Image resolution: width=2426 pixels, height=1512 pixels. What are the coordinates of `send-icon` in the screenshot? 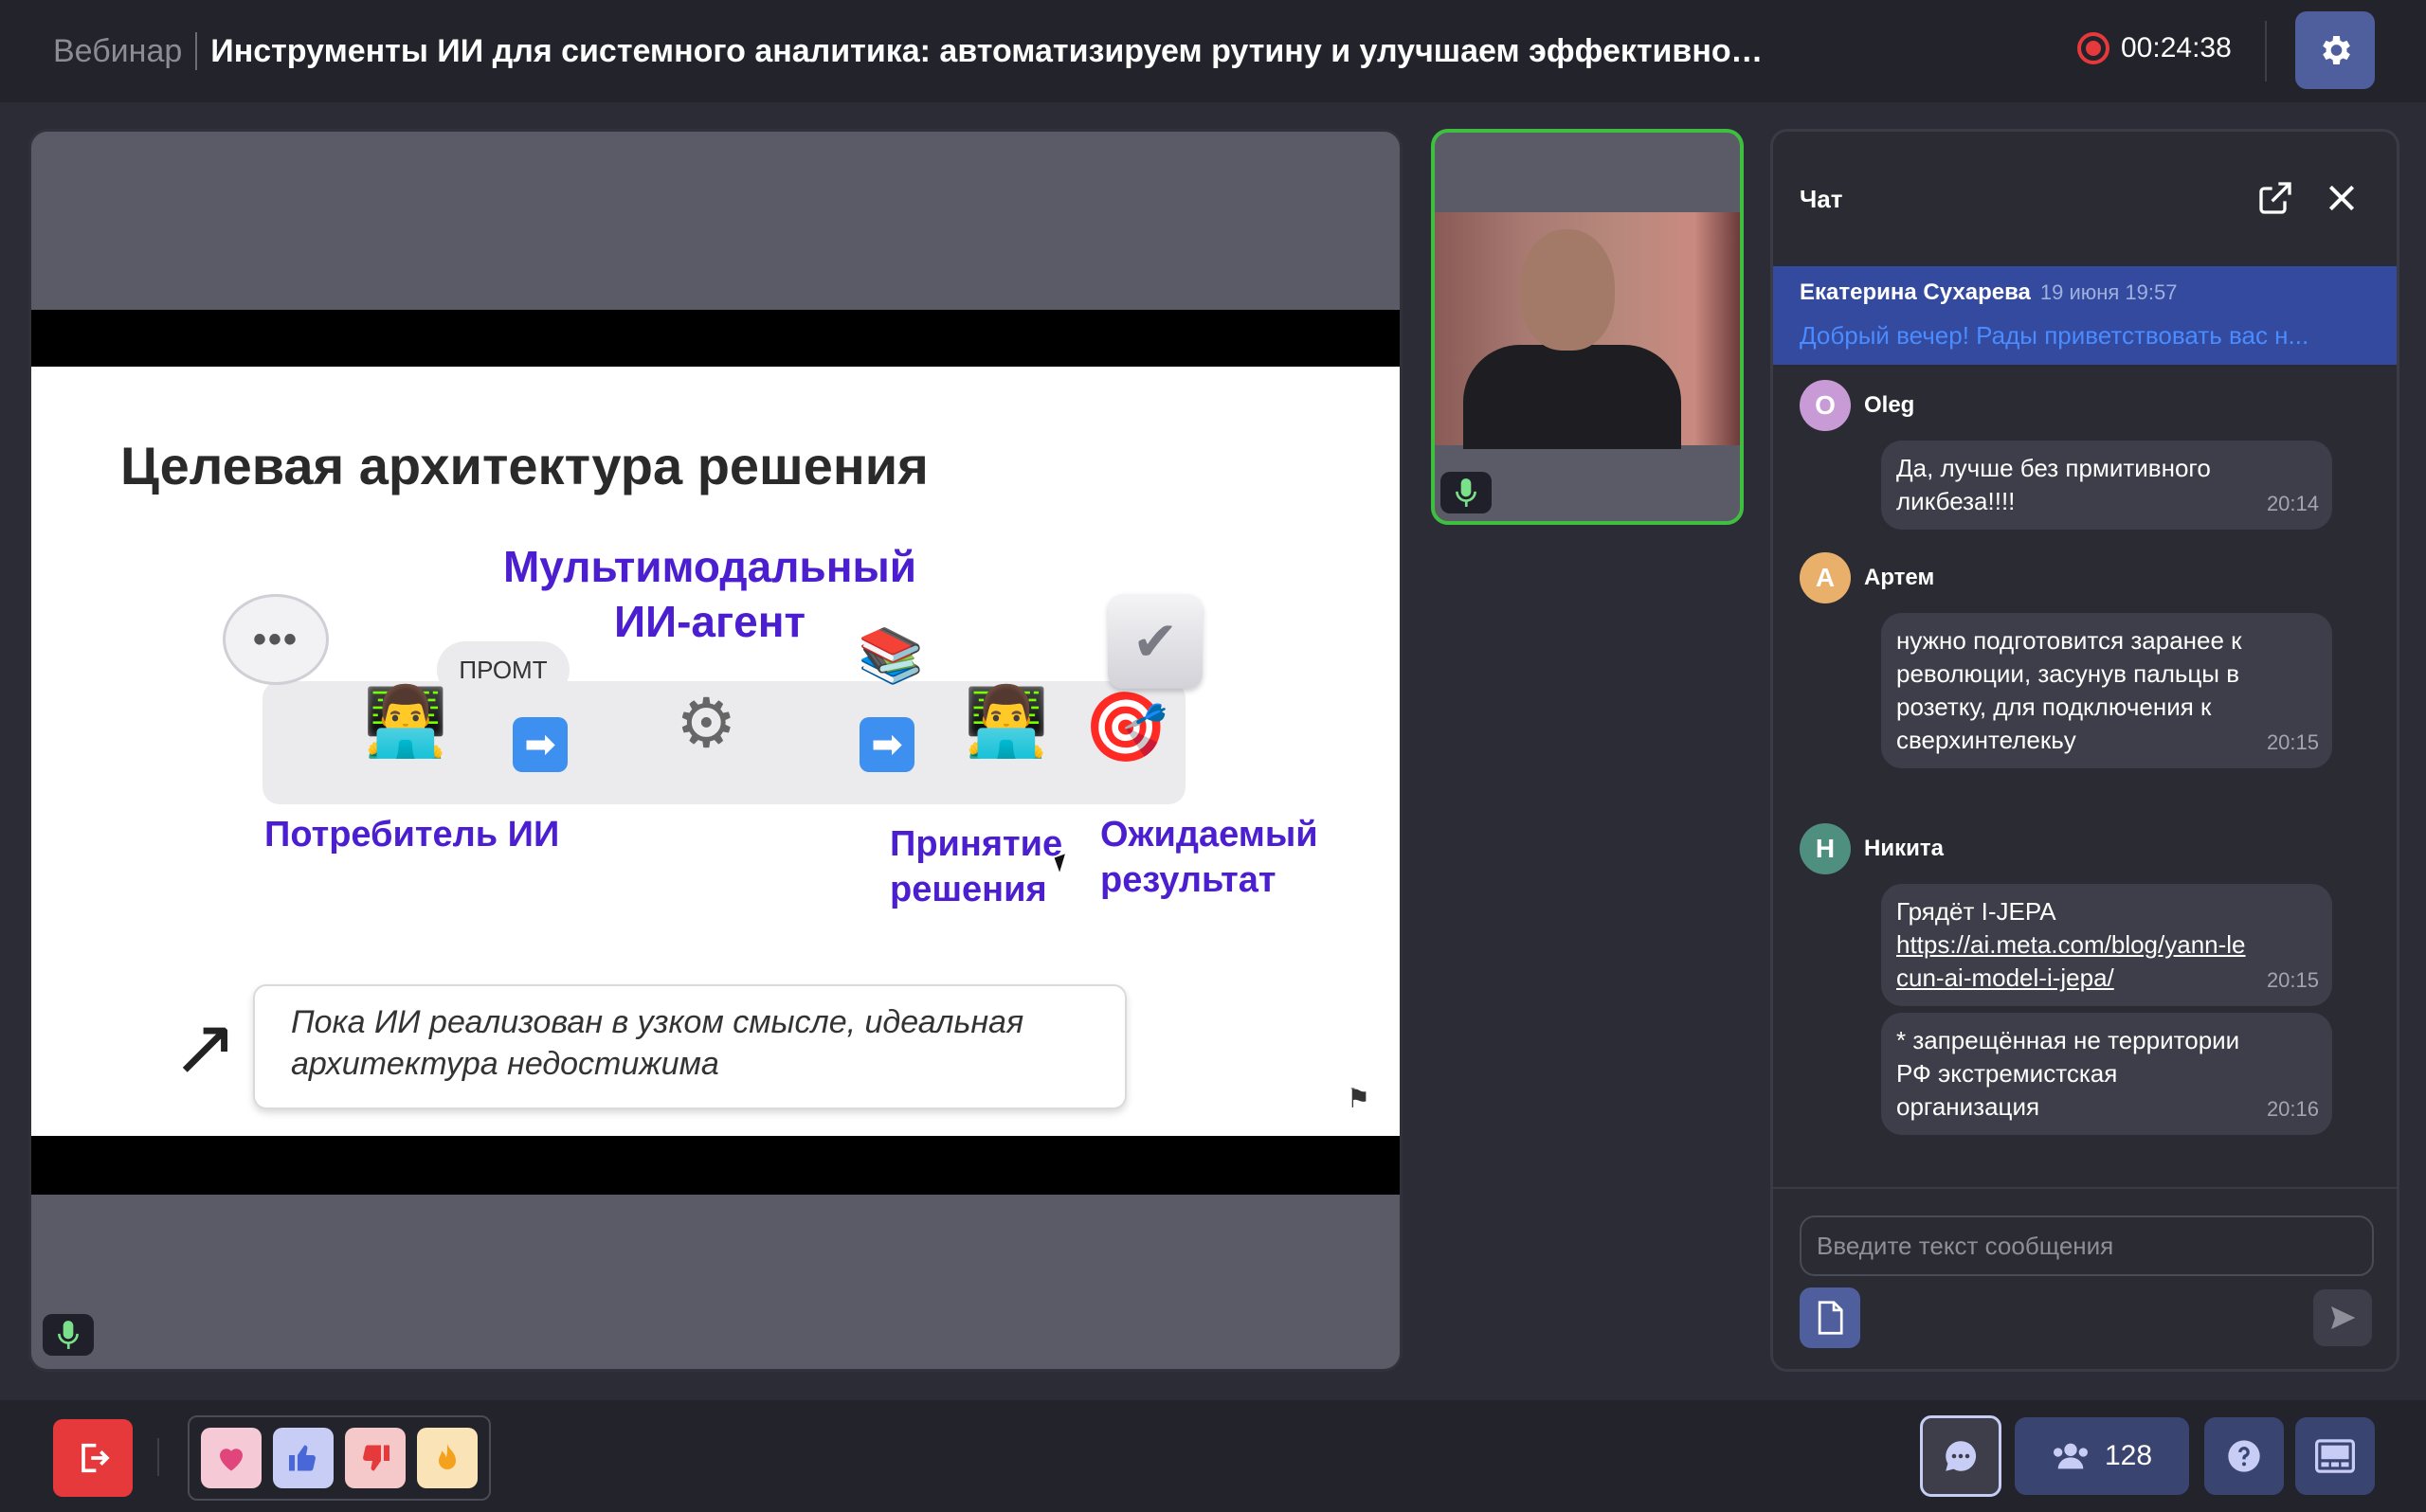 It's located at (2343, 1317).